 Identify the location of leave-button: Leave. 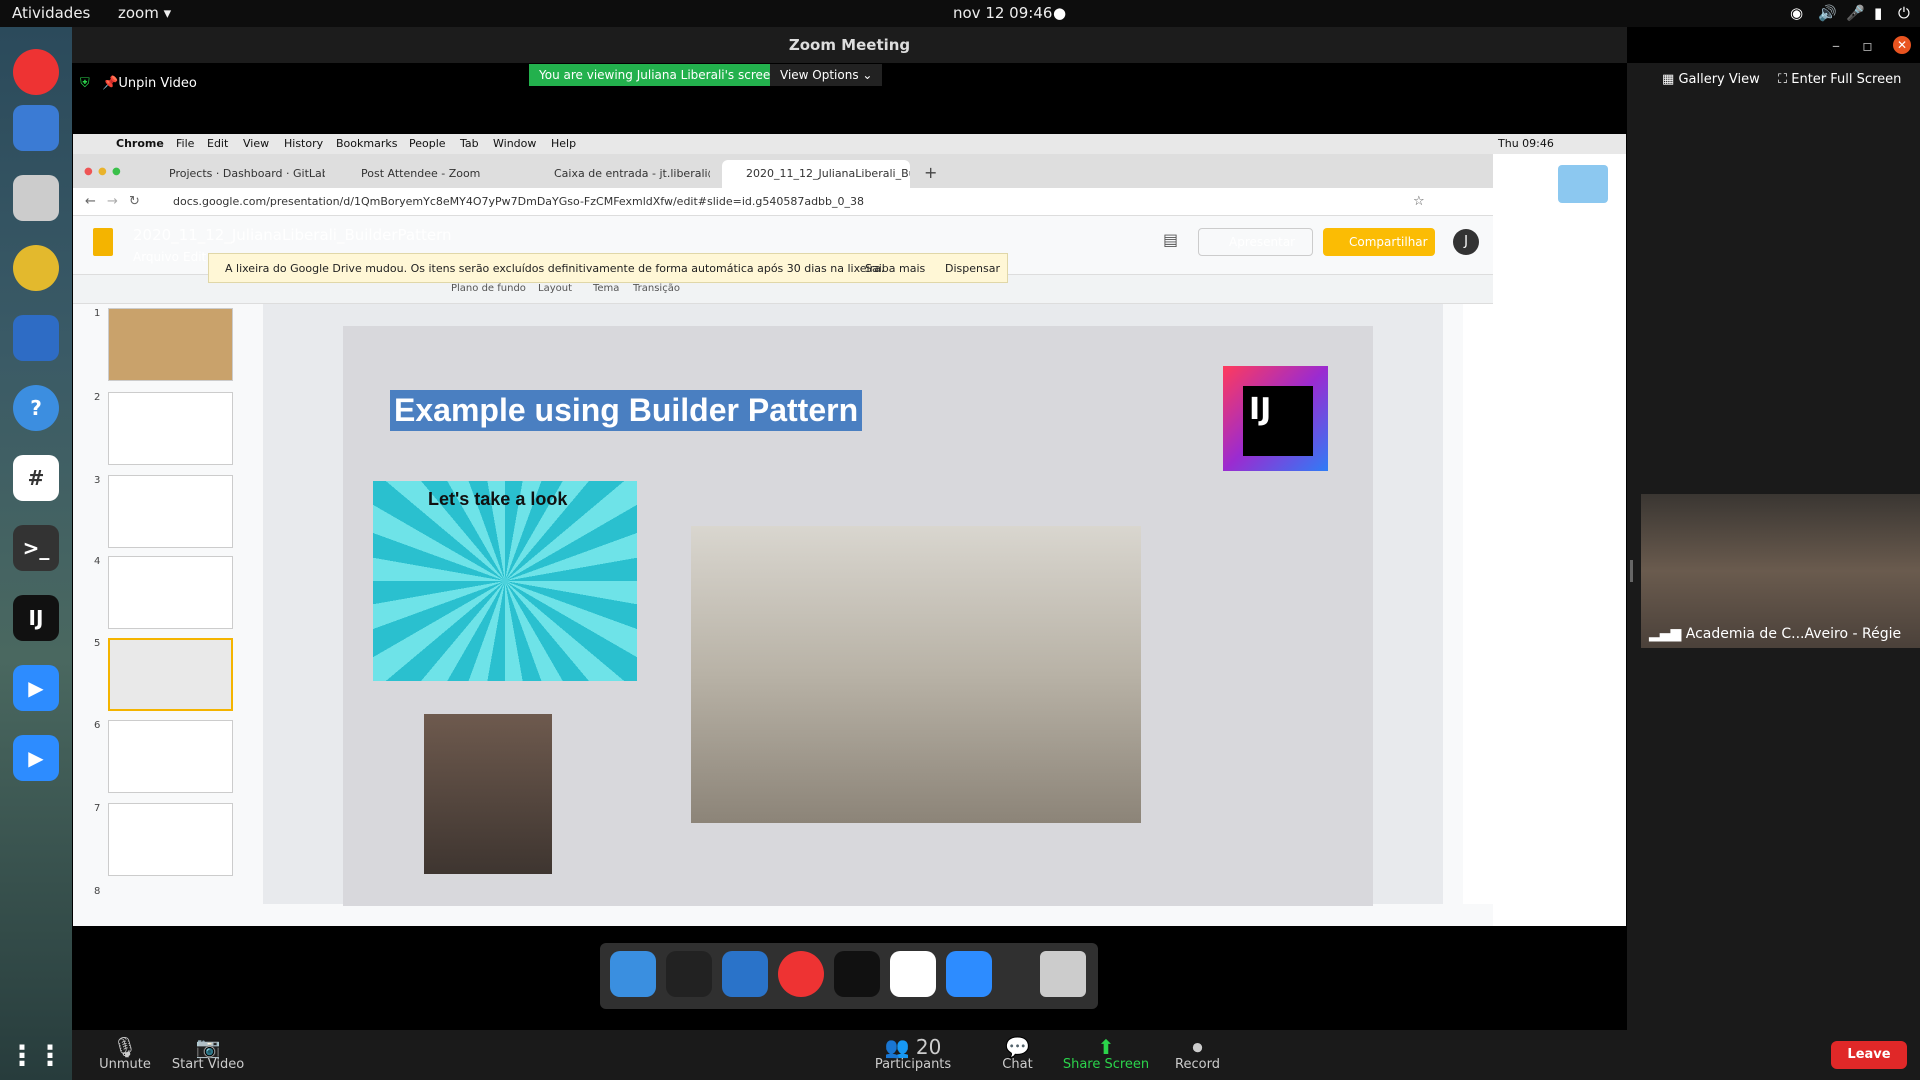
(1869, 1055).